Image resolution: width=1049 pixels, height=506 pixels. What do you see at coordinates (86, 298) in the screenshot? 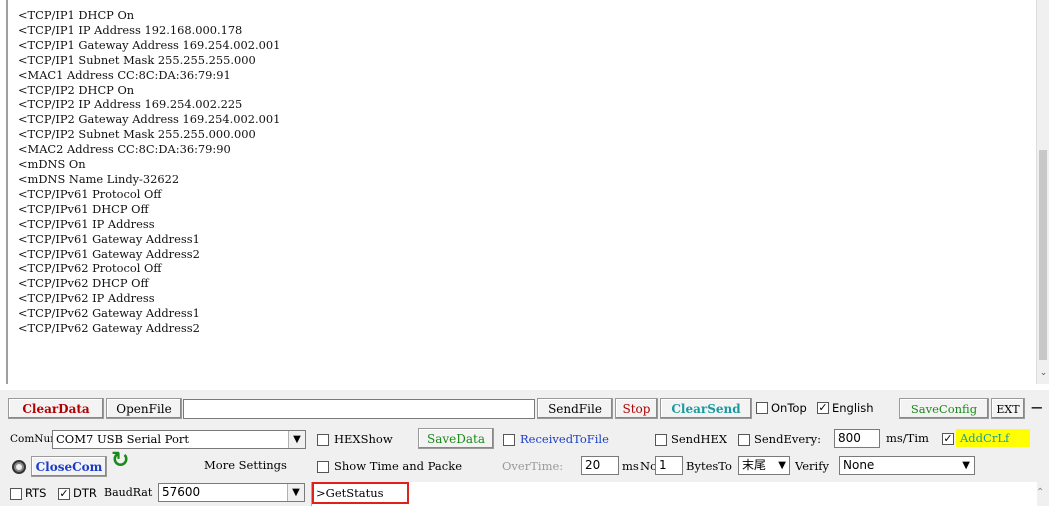
I see `log-line: <TCP/IPv62 IP Address` at bounding box center [86, 298].